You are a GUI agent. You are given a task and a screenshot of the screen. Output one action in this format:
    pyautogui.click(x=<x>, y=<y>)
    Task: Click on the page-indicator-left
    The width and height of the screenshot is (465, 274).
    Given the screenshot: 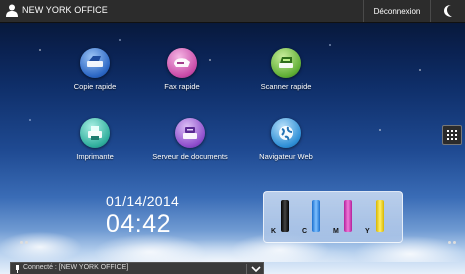 What is the action you would take?
    pyautogui.click(x=25, y=243)
    